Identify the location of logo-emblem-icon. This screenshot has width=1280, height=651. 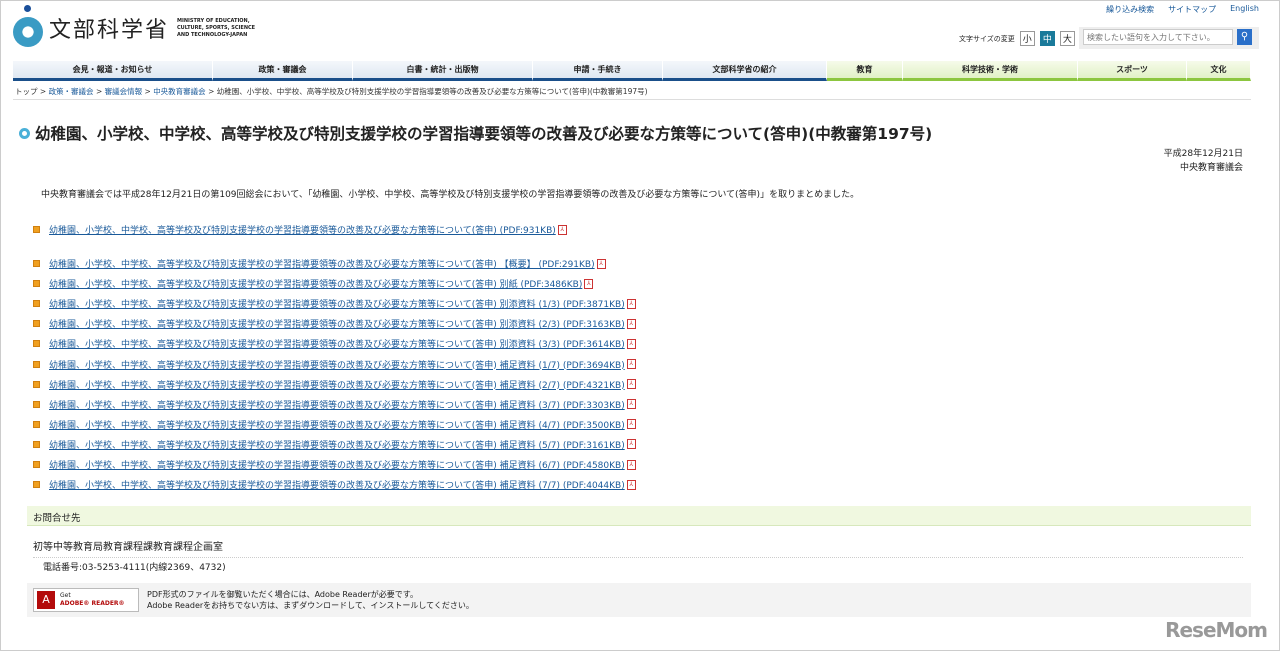
(28, 26).